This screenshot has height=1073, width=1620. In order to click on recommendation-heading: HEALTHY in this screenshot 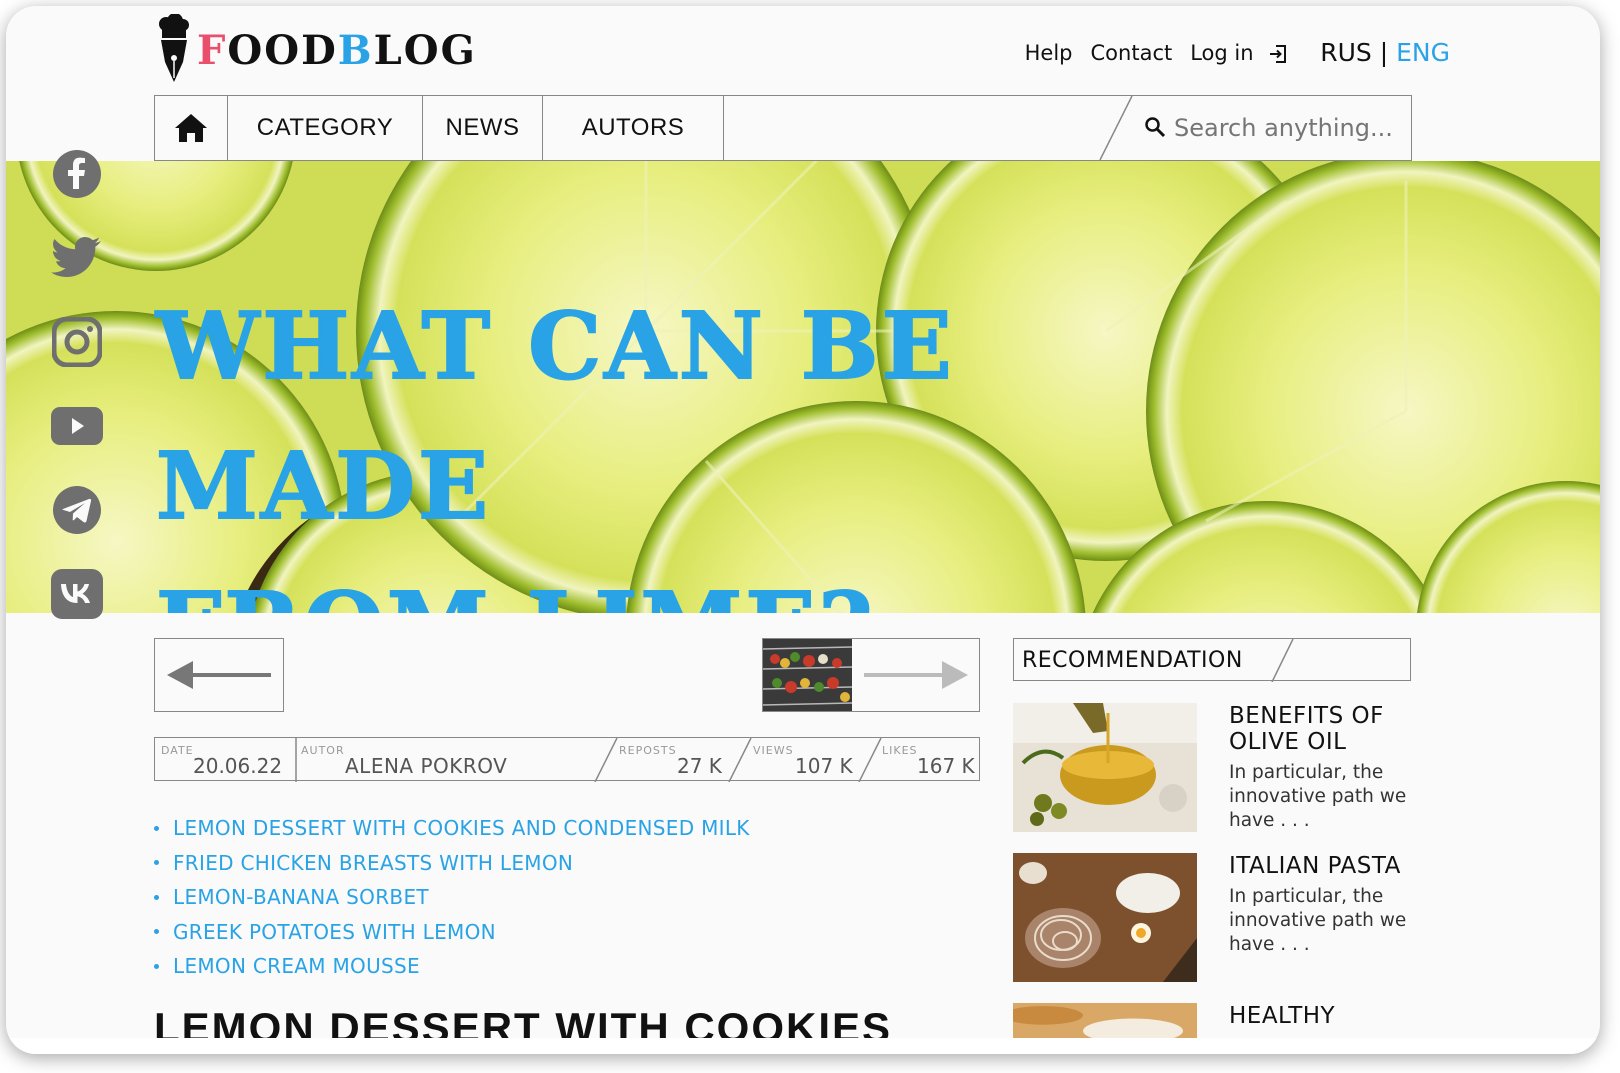, I will do `click(1324, 1016)`.